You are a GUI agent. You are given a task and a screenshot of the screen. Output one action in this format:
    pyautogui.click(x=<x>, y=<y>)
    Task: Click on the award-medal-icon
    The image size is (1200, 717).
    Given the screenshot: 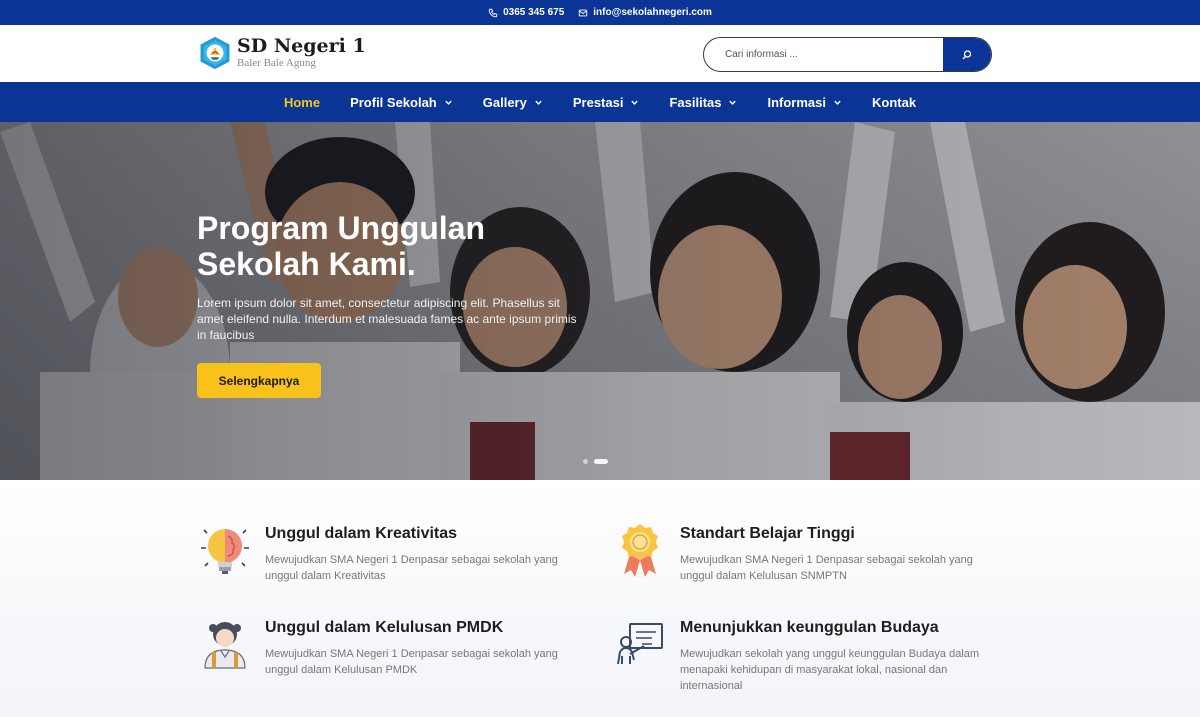 What is the action you would take?
    pyautogui.click(x=640, y=550)
    